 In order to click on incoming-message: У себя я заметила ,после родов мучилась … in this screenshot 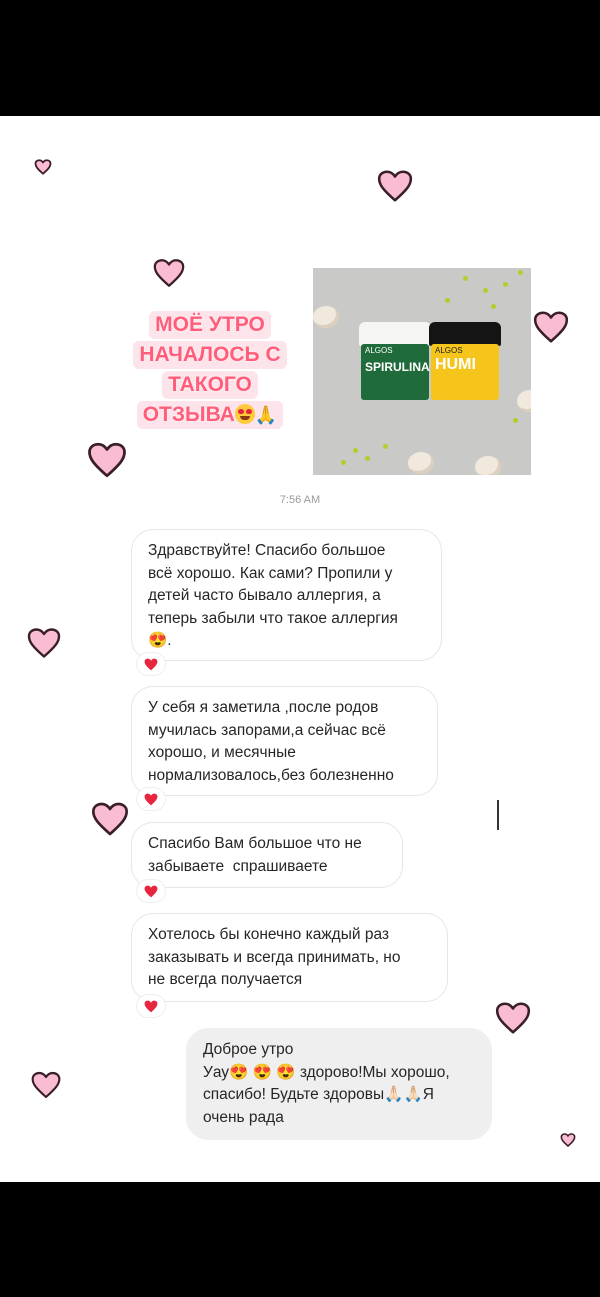, I will do `click(284, 741)`.